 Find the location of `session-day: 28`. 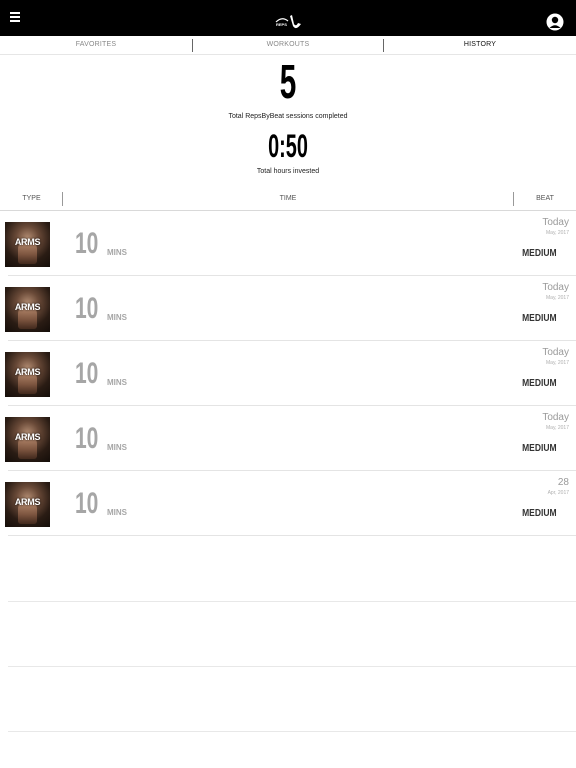

session-day: 28 is located at coordinates (563, 482).